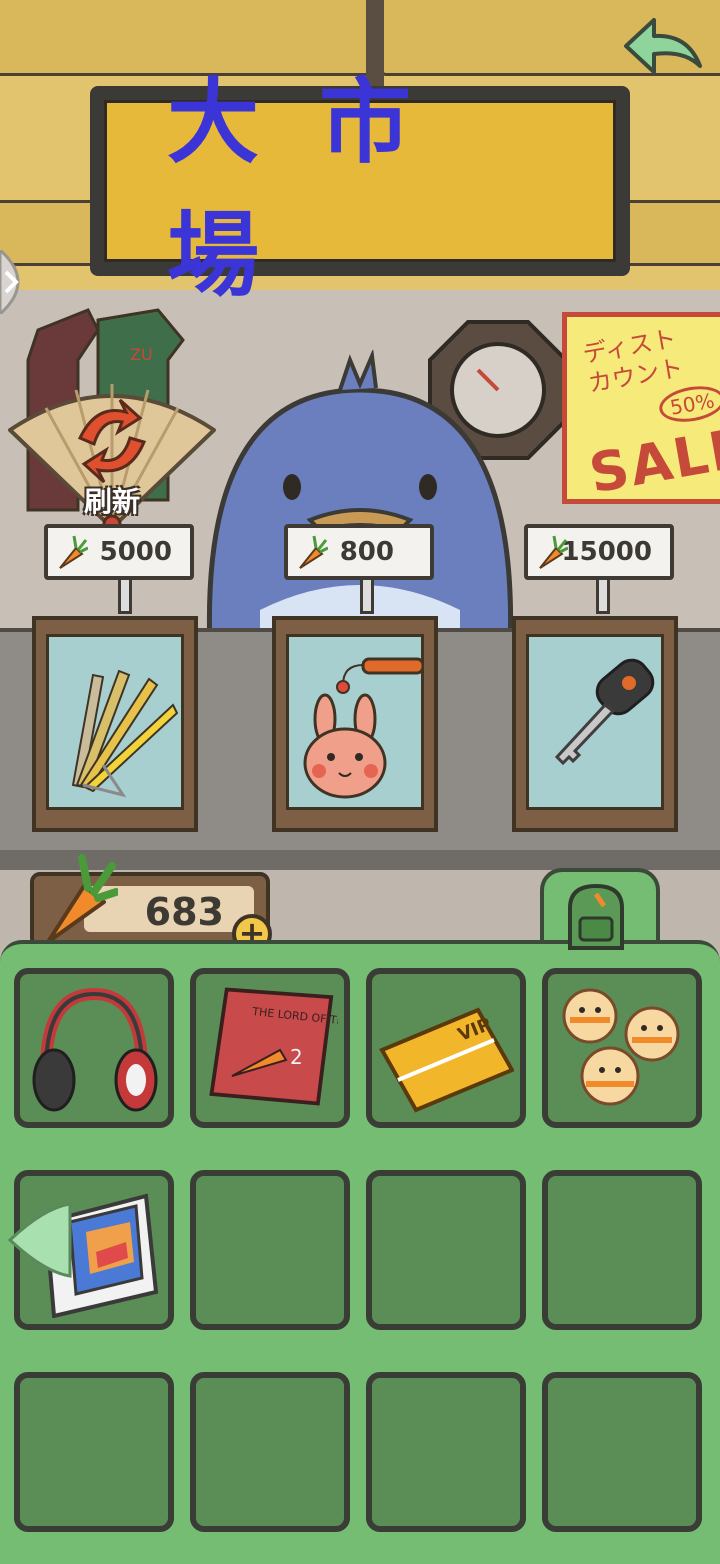  Describe the element at coordinates (319, 189) in the screenshot. I see `shop-title: 大市場` at that location.